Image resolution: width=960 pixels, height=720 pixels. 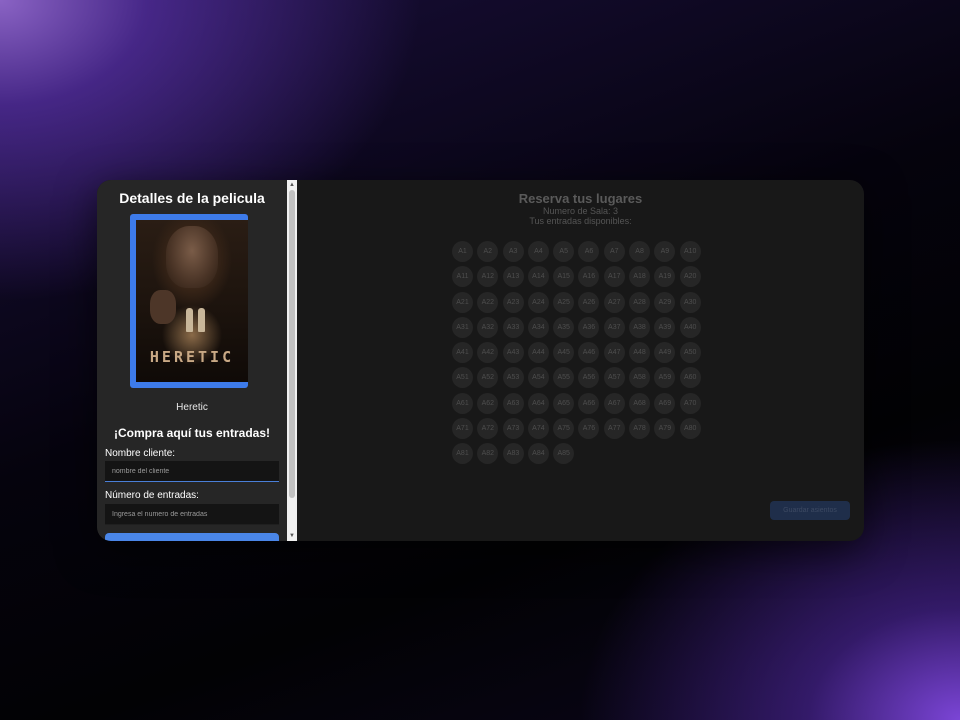 I want to click on seat-button: A51, so click(x=462, y=378).